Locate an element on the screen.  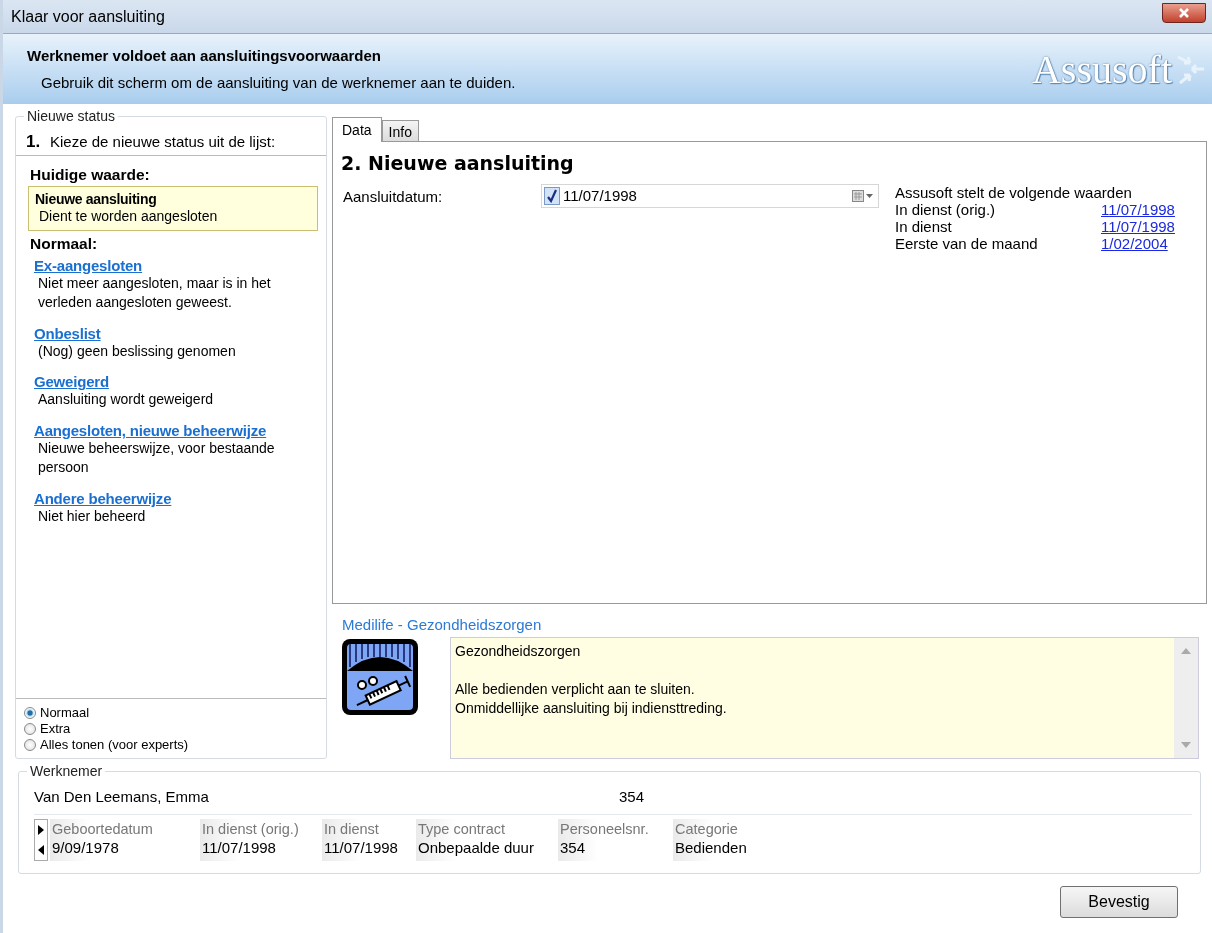
step-number: 1. is located at coordinates (32, 142).